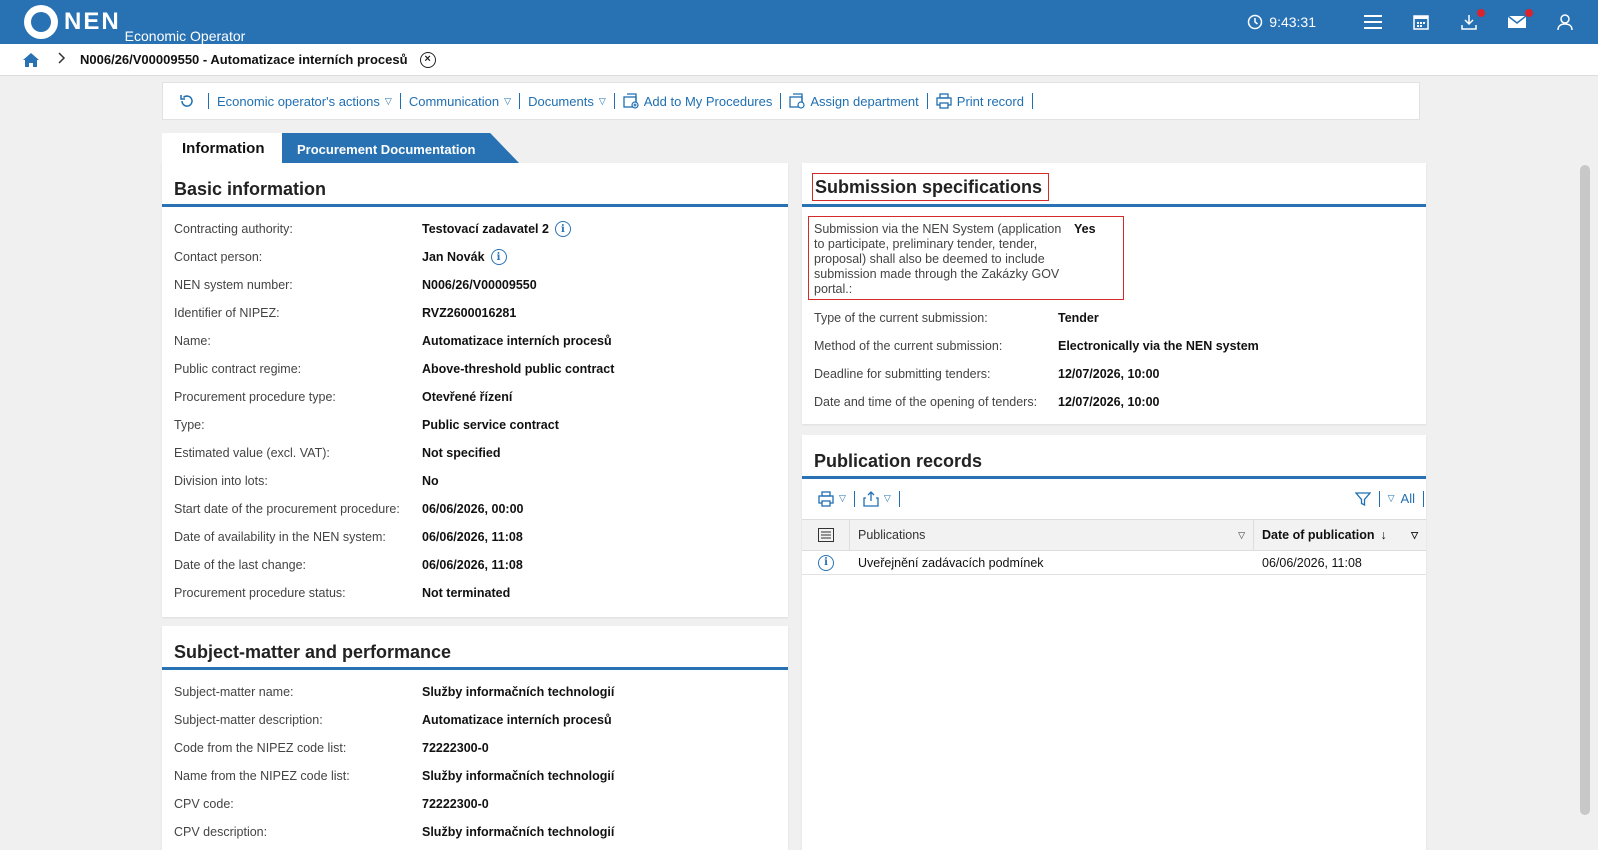 This screenshot has width=1598, height=850. Describe the element at coordinates (134, 24) in the screenshot. I see `nen-logo: NEN Economic Operator` at that location.